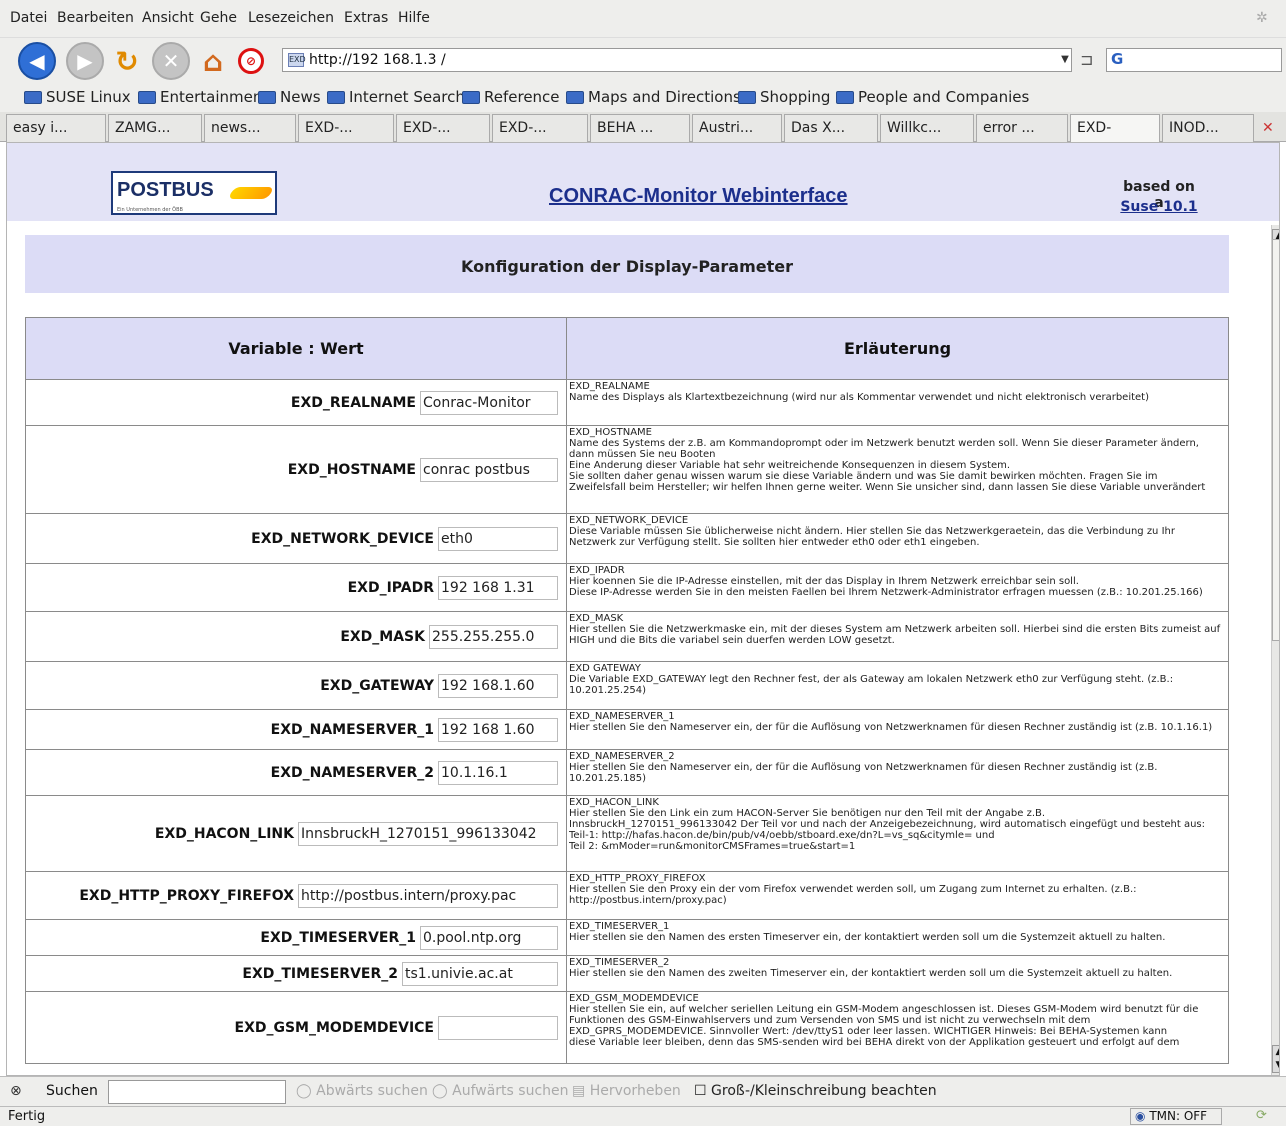 This screenshot has width=1286, height=1126. Describe the element at coordinates (289, 97) in the screenshot. I see `bookmark-news: News` at that location.